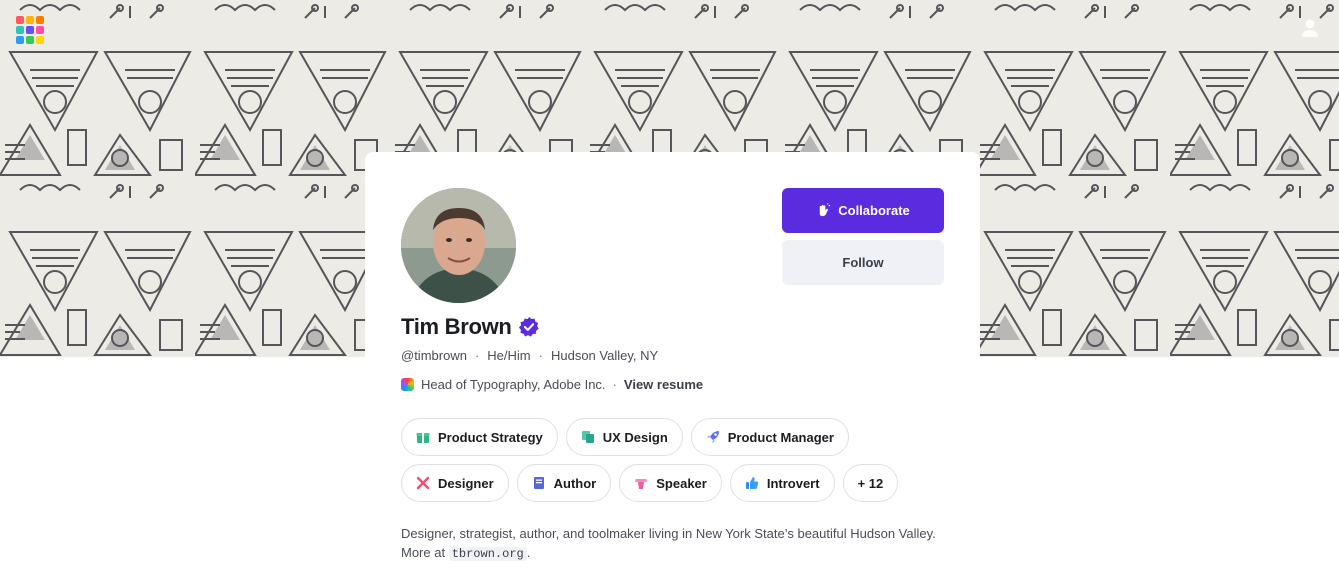  What do you see at coordinates (712, 437) in the screenshot?
I see `rocket-icon` at bounding box center [712, 437].